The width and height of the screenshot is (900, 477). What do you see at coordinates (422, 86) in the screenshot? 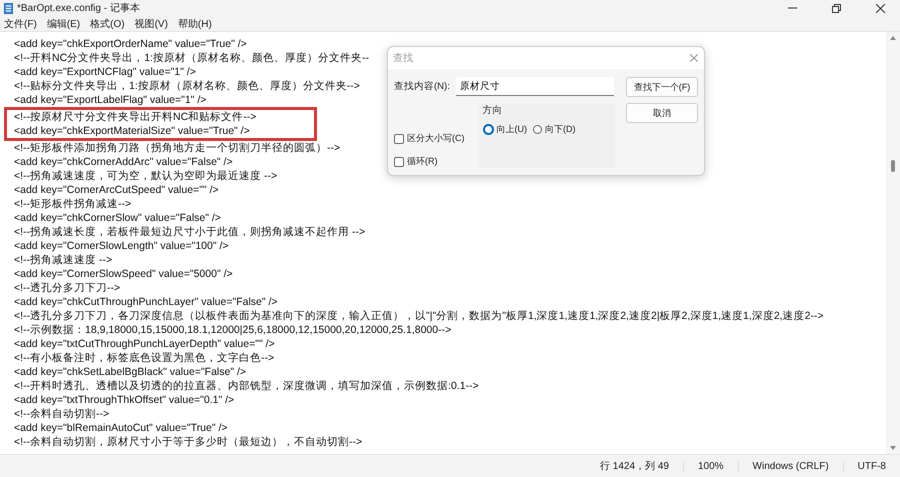
I see `find-label: 查找内容(N):` at bounding box center [422, 86].